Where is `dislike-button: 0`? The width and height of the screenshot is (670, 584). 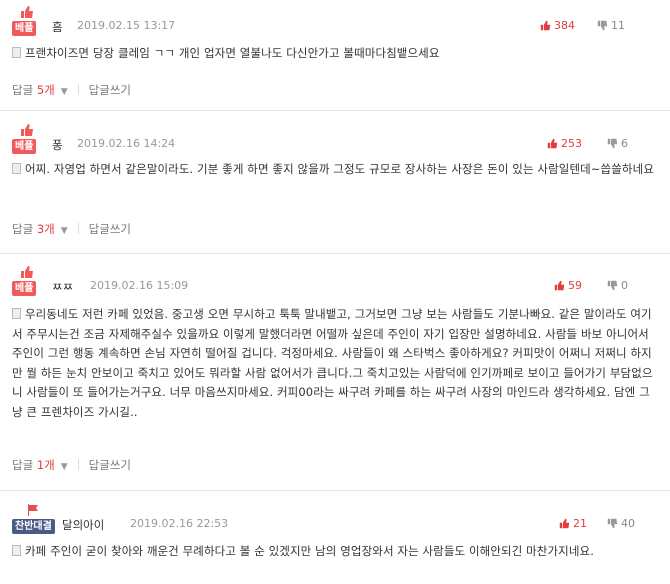
dislike-button: 0 is located at coordinates (617, 285).